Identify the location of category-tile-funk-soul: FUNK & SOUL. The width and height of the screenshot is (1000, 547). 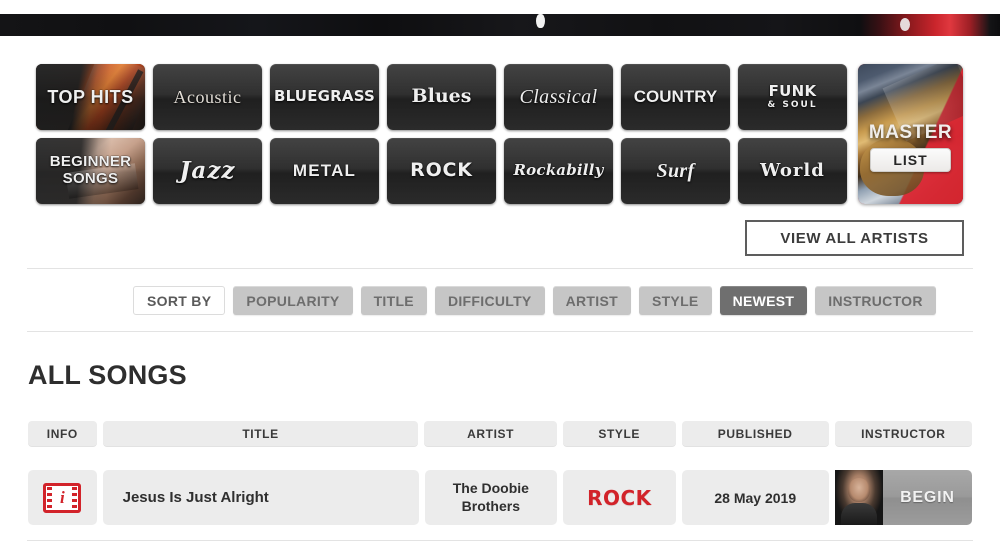
(792, 97).